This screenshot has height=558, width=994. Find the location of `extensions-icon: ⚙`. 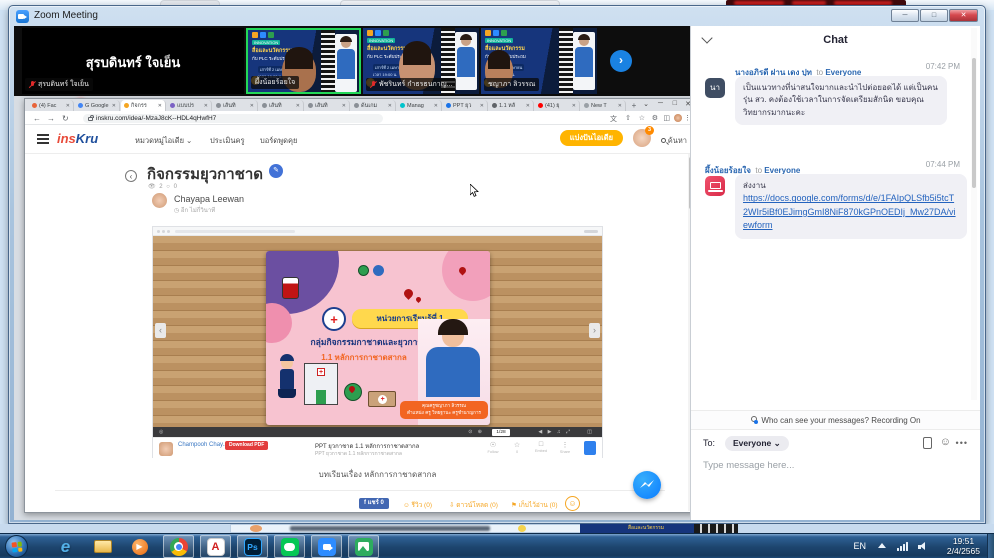

extensions-icon: ⚙ is located at coordinates (655, 118).